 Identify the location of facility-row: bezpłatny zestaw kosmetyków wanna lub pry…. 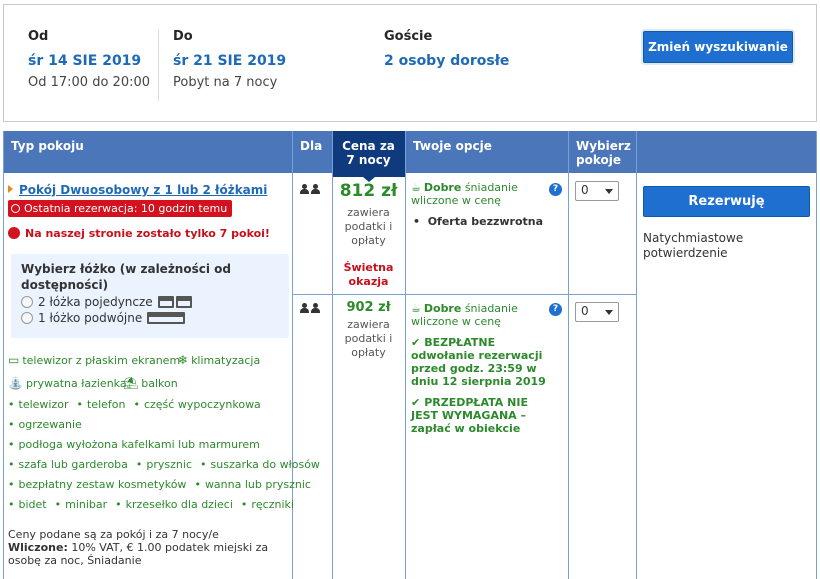
(163, 484).